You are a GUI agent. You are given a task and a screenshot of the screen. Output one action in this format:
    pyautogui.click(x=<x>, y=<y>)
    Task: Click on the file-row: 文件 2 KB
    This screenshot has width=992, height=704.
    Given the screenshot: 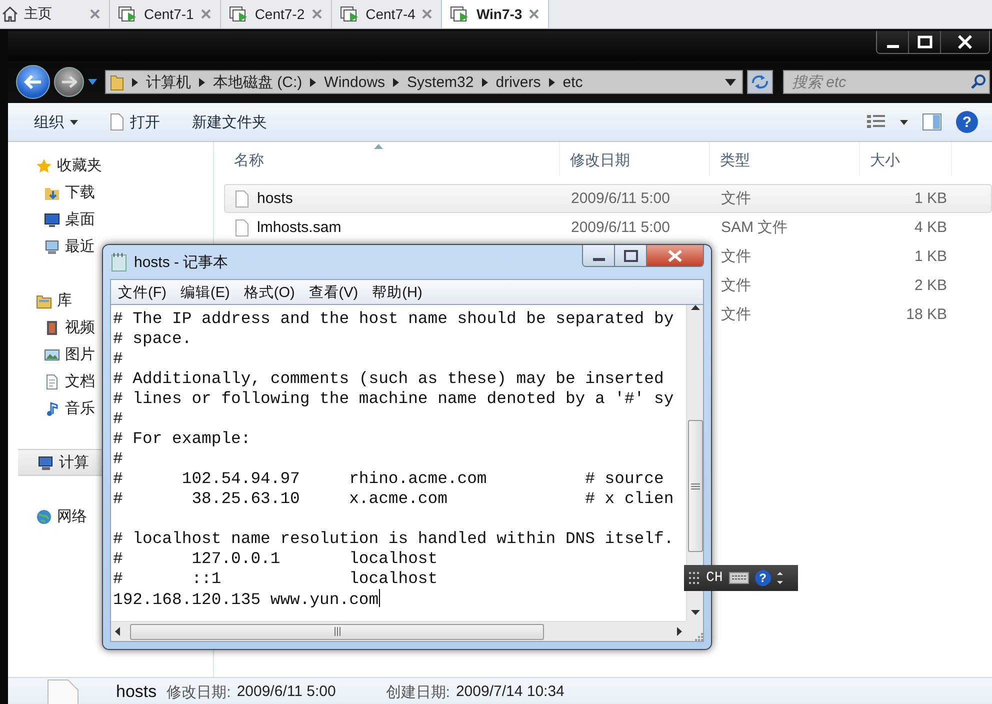 What is the action you would take?
    pyautogui.click(x=851, y=285)
    